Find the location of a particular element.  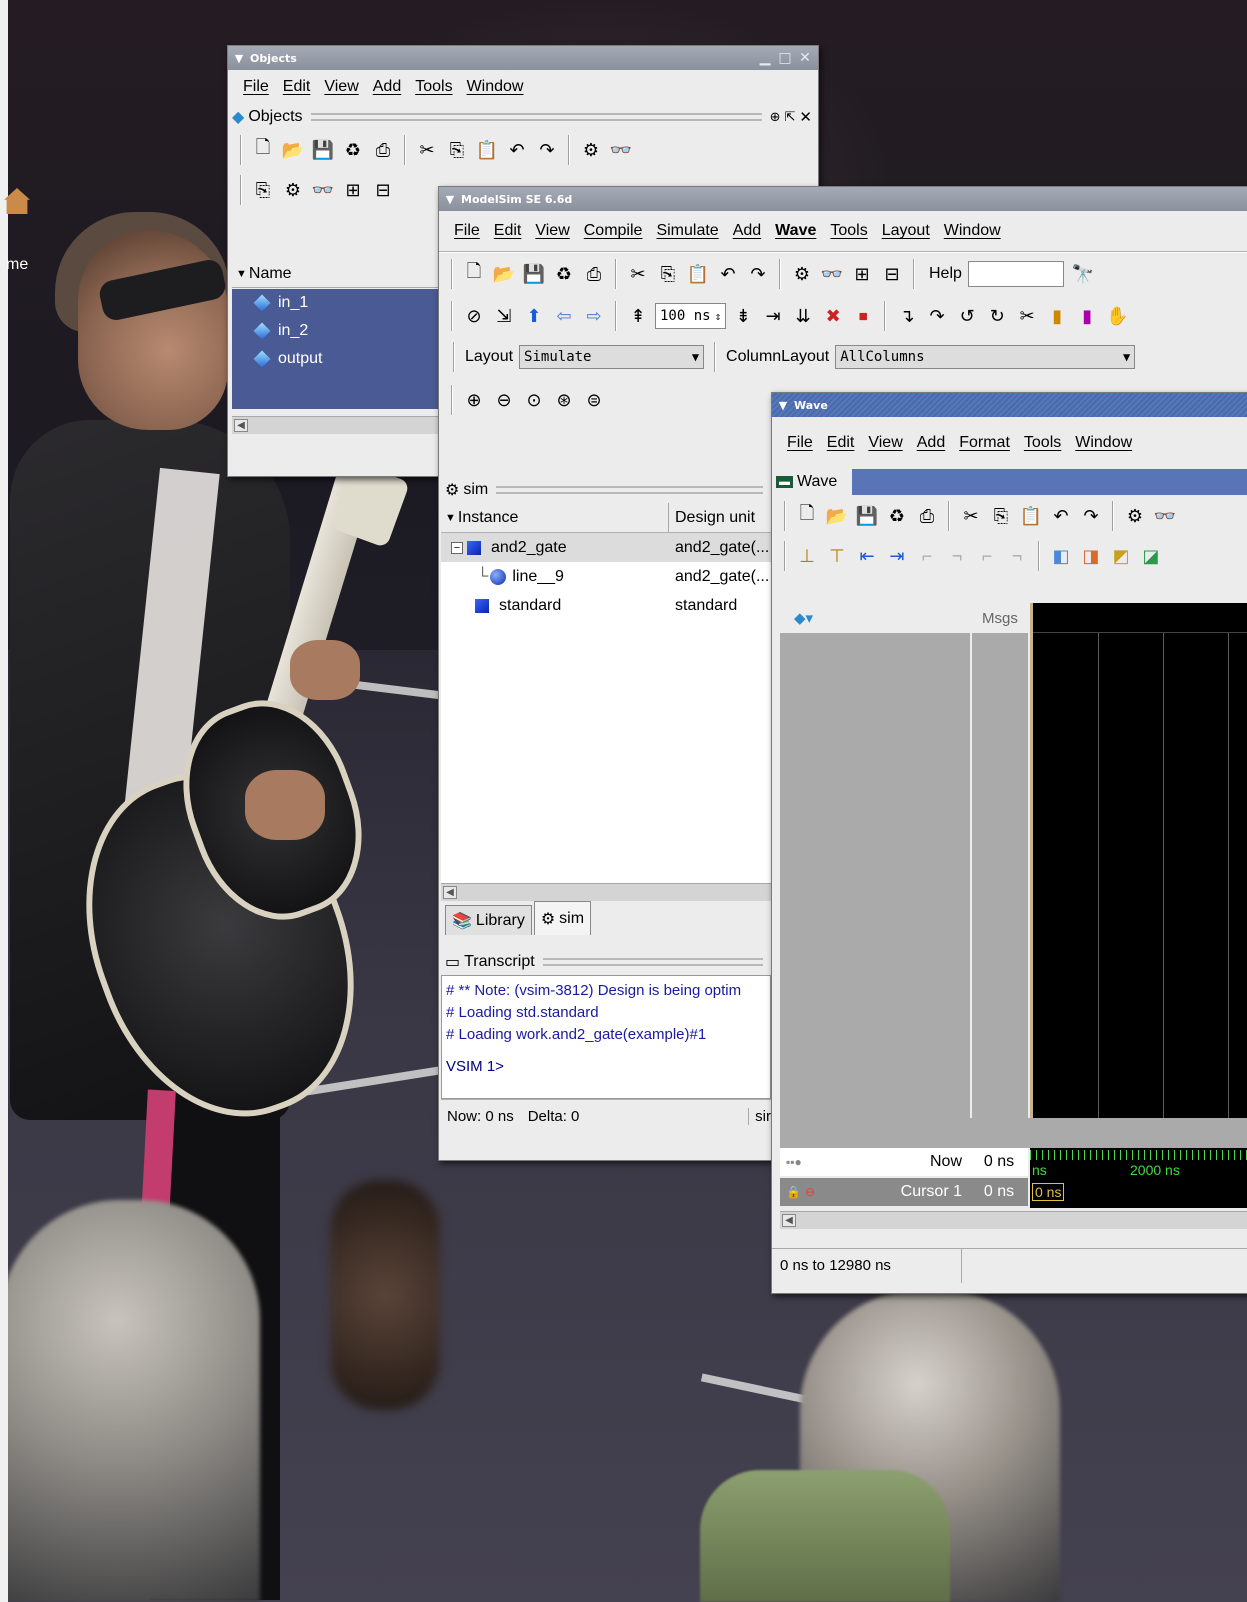

window-menu-icon: ▼ is located at coordinates (239, 58).